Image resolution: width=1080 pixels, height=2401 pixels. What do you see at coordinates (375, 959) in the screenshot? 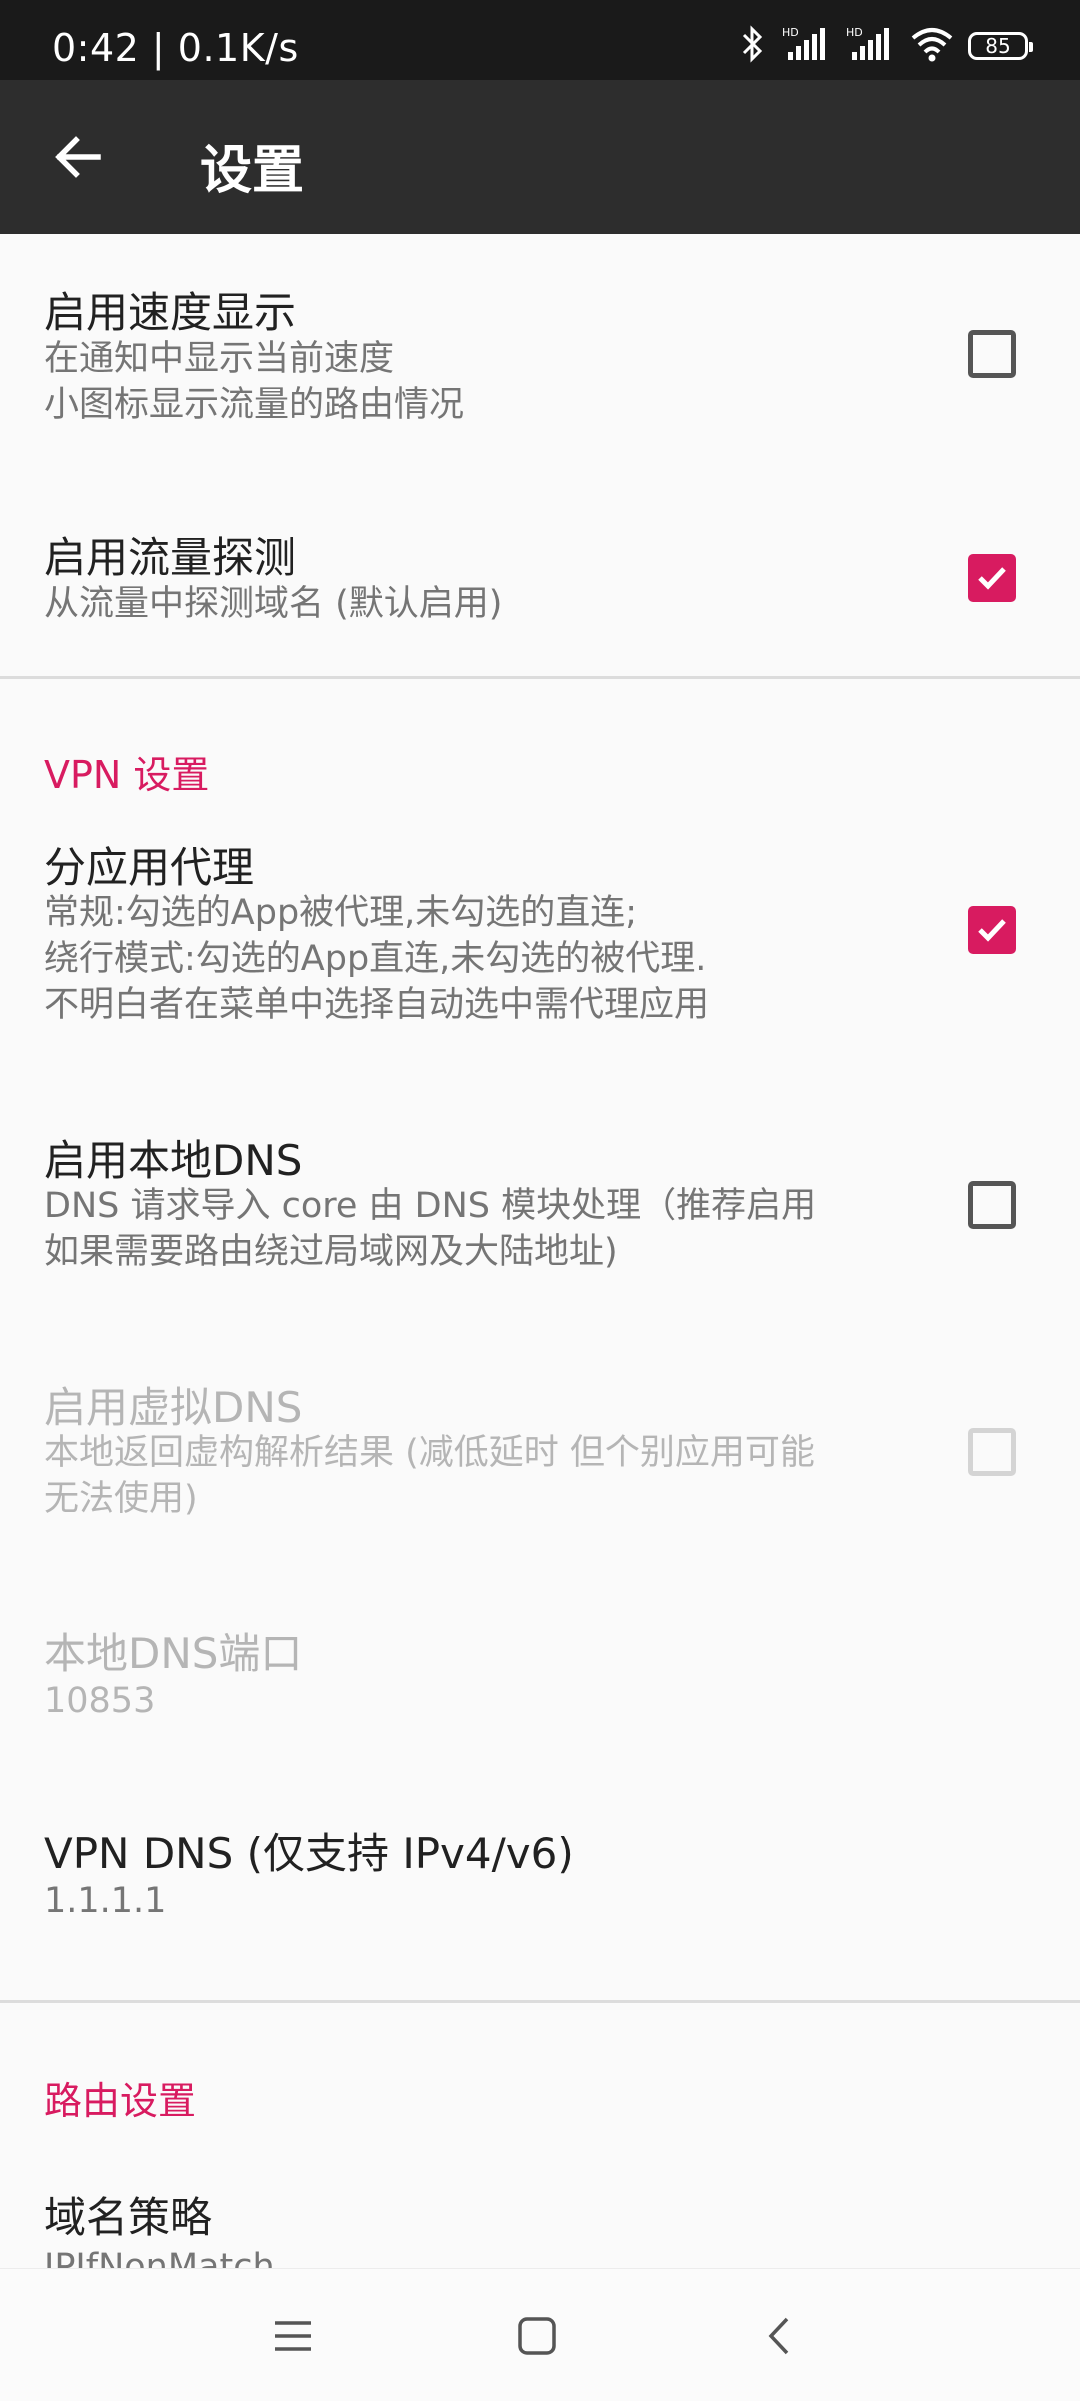
I see `pref-summary: 绕行模式:勾选的App直连,未勾选的被代理.` at bounding box center [375, 959].